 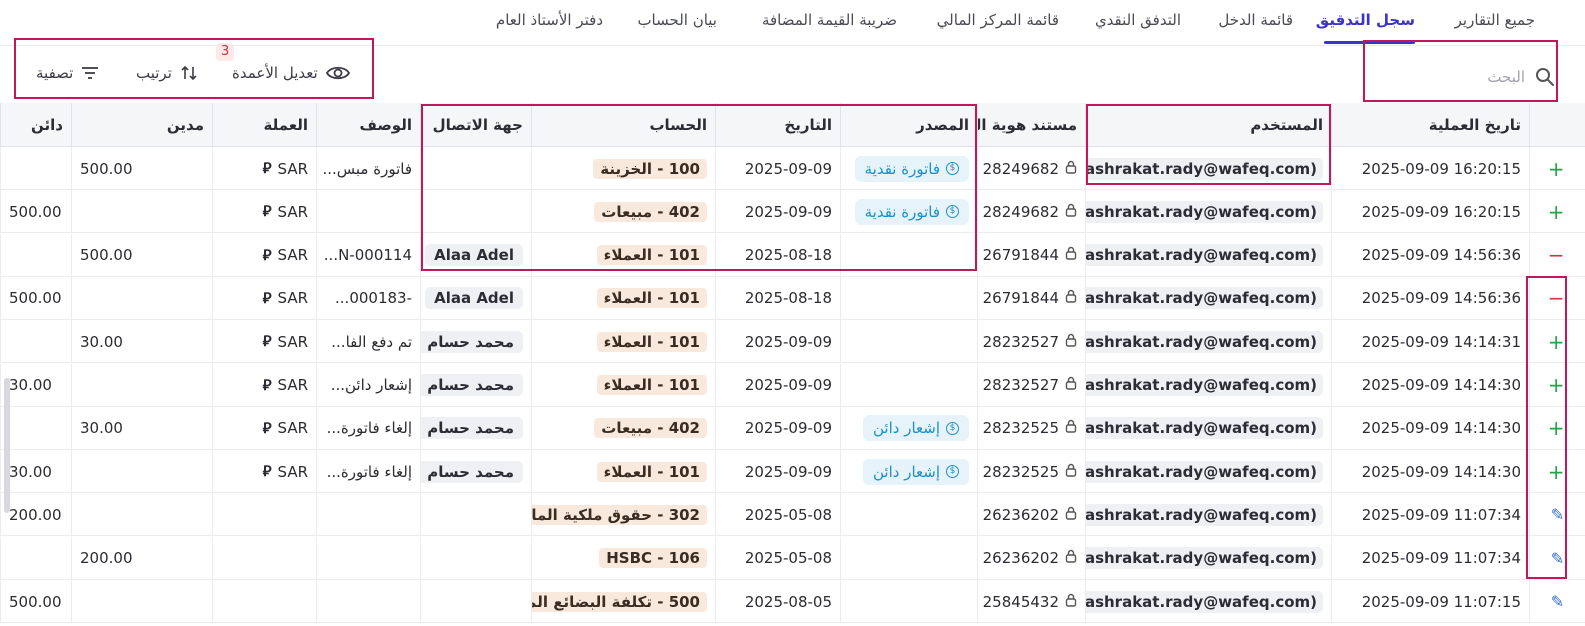 I want to click on tab-general-ledger: دفتر الأستاذ العام, so click(x=549, y=20).